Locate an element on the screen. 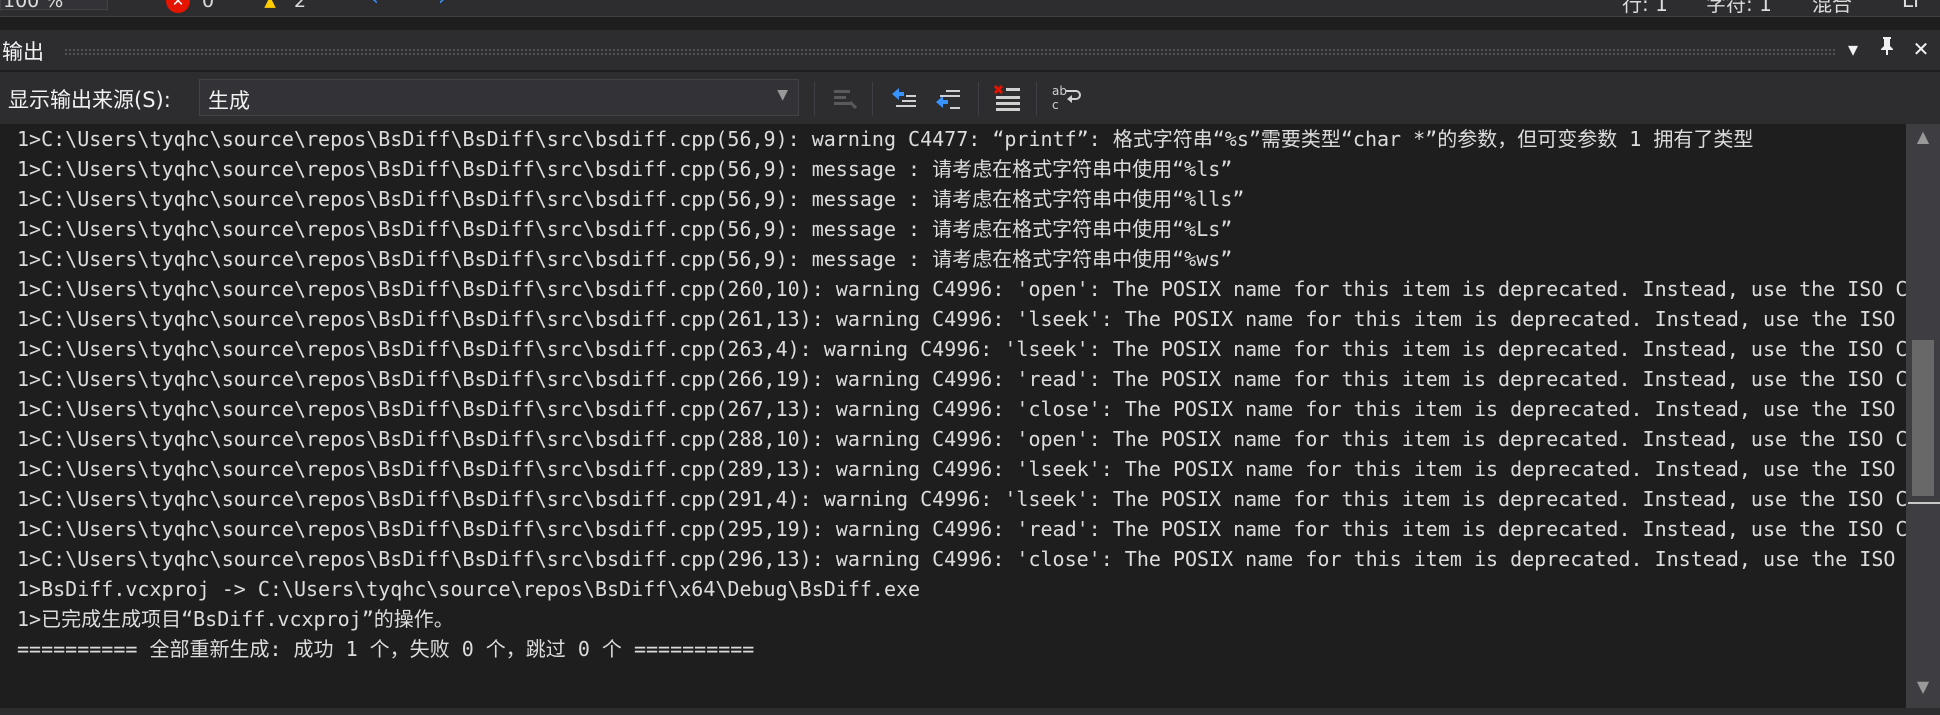 The width and height of the screenshot is (1940, 715). source-label: 显示输出来源(S): is located at coordinates (89, 100).